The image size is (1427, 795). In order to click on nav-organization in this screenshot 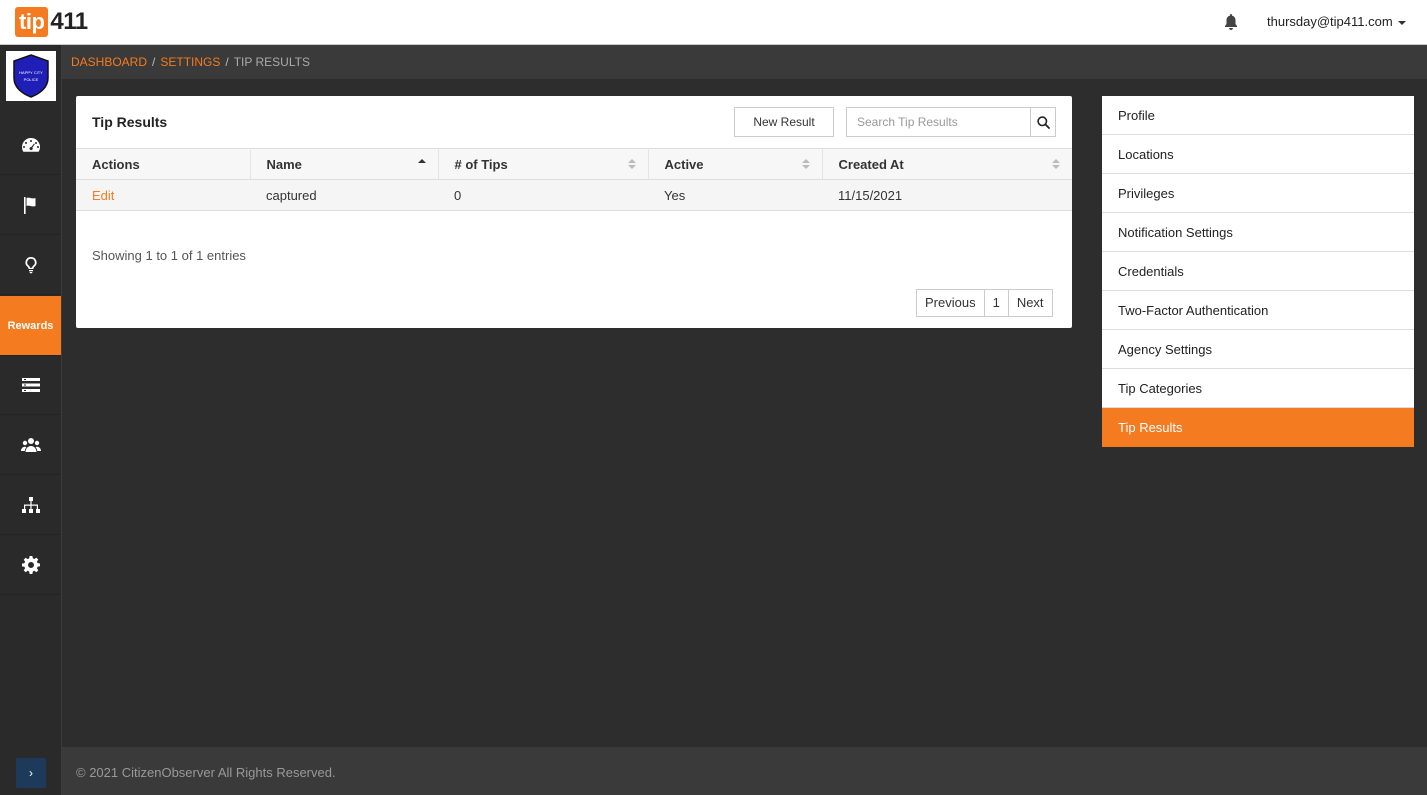, I will do `click(30, 505)`.